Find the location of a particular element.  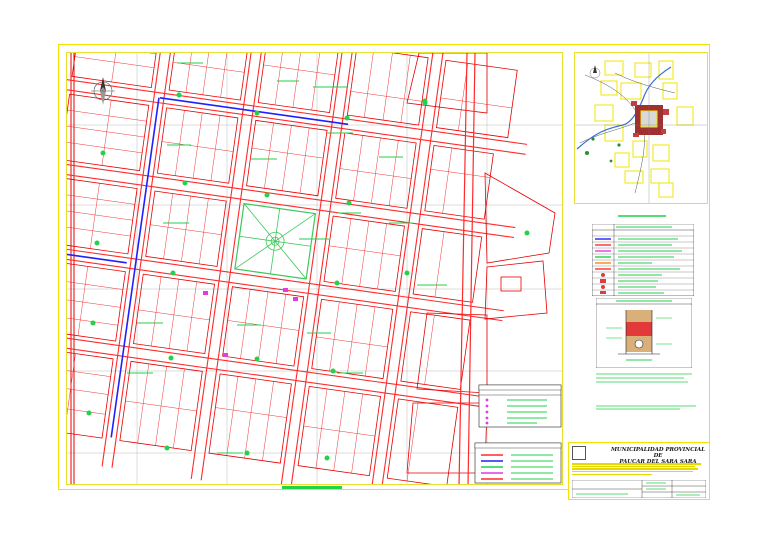

title-block-fields is located at coordinates (639, 489).